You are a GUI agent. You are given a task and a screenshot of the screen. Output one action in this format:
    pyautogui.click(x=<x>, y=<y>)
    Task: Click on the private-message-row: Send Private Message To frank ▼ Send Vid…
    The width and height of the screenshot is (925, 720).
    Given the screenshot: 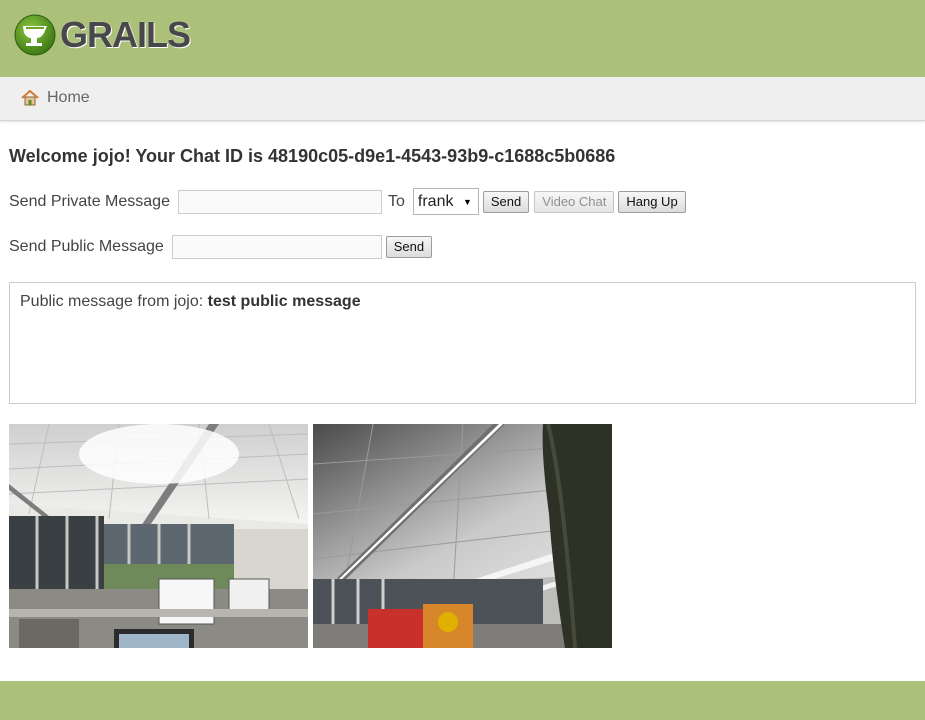 What is the action you would take?
    pyautogui.click(x=347, y=201)
    